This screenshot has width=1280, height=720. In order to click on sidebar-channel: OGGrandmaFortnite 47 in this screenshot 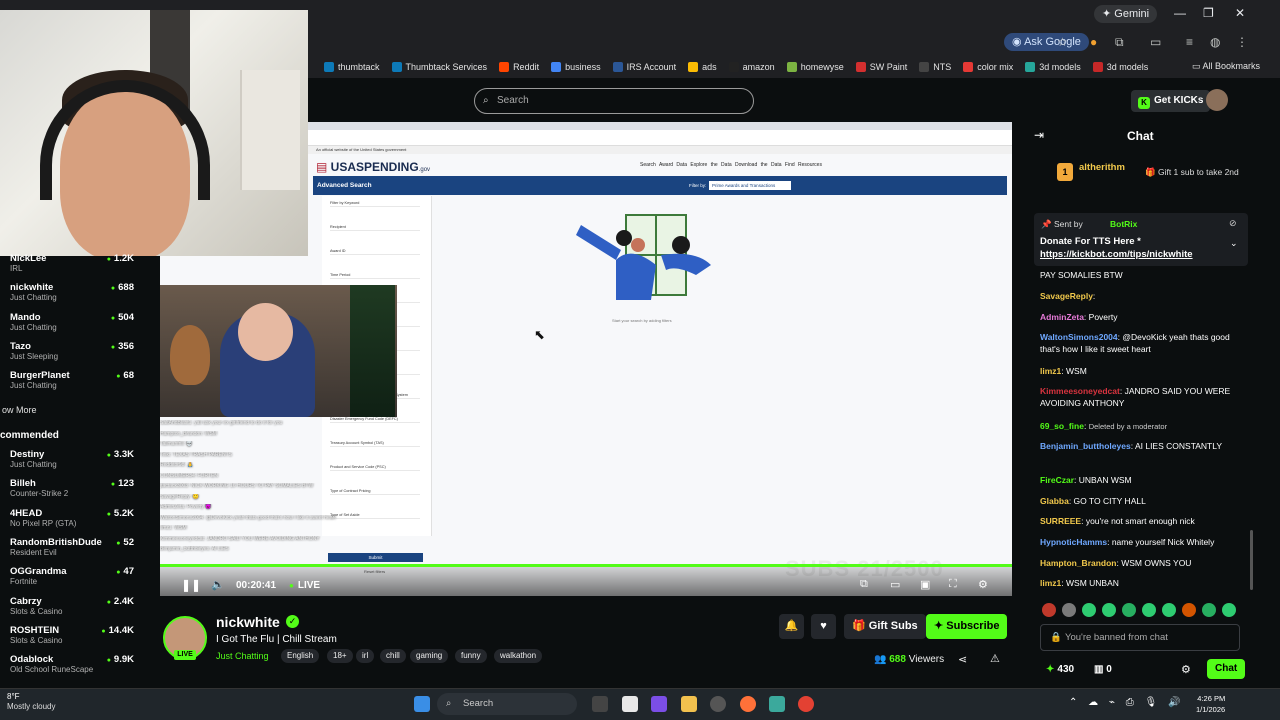, I will do `click(72, 580)`.